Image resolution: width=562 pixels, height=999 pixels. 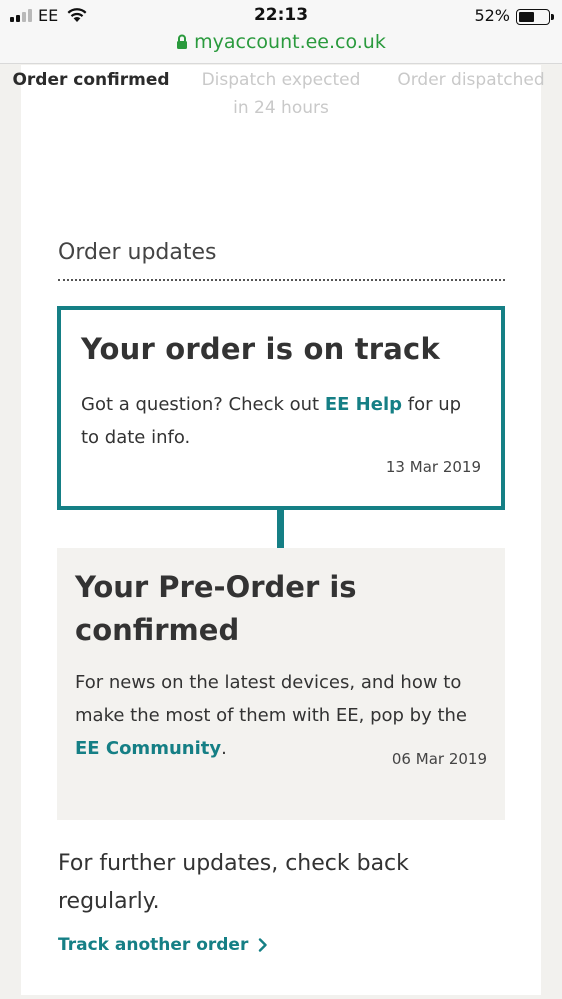 I want to click on page-url: myaccount.ee.co.uk, so click(x=290, y=42).